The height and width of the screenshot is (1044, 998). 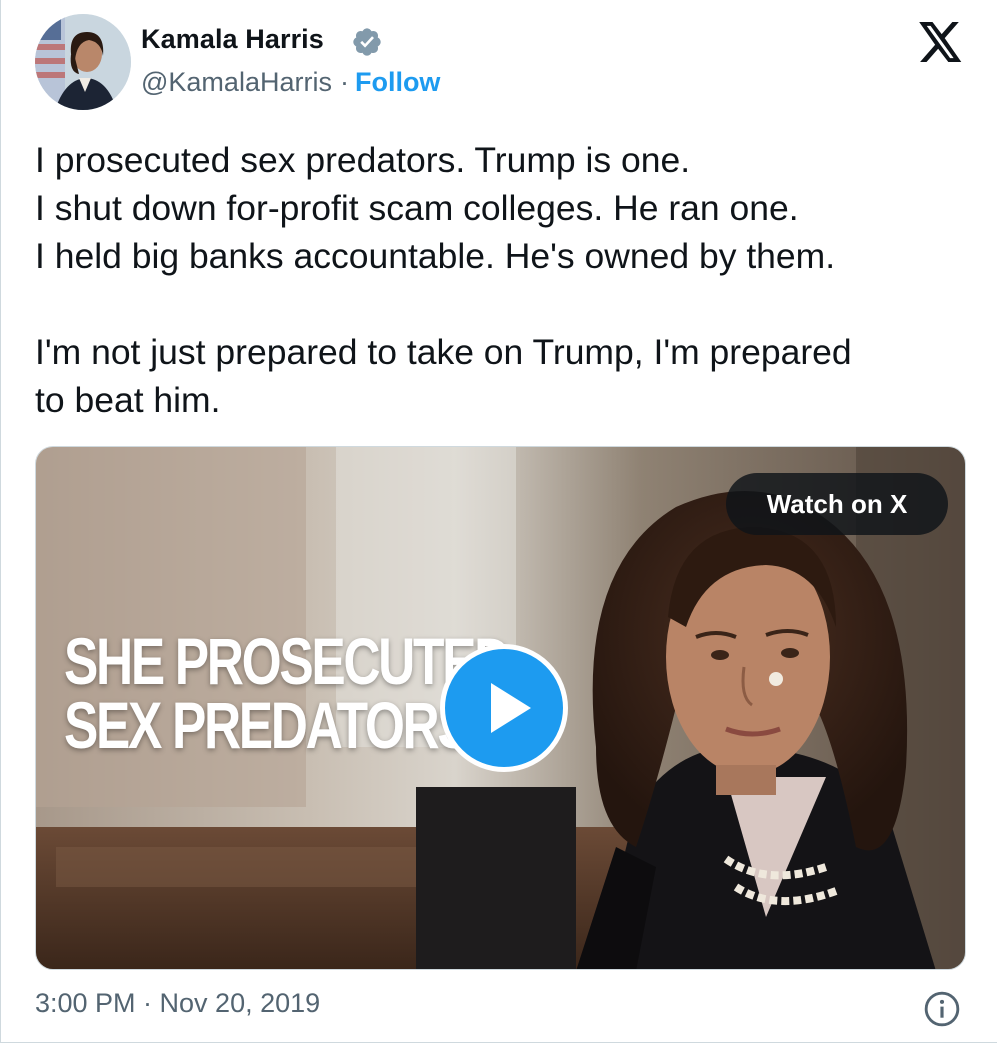 I want to click on info-icon, so click(x=942, y=1009).